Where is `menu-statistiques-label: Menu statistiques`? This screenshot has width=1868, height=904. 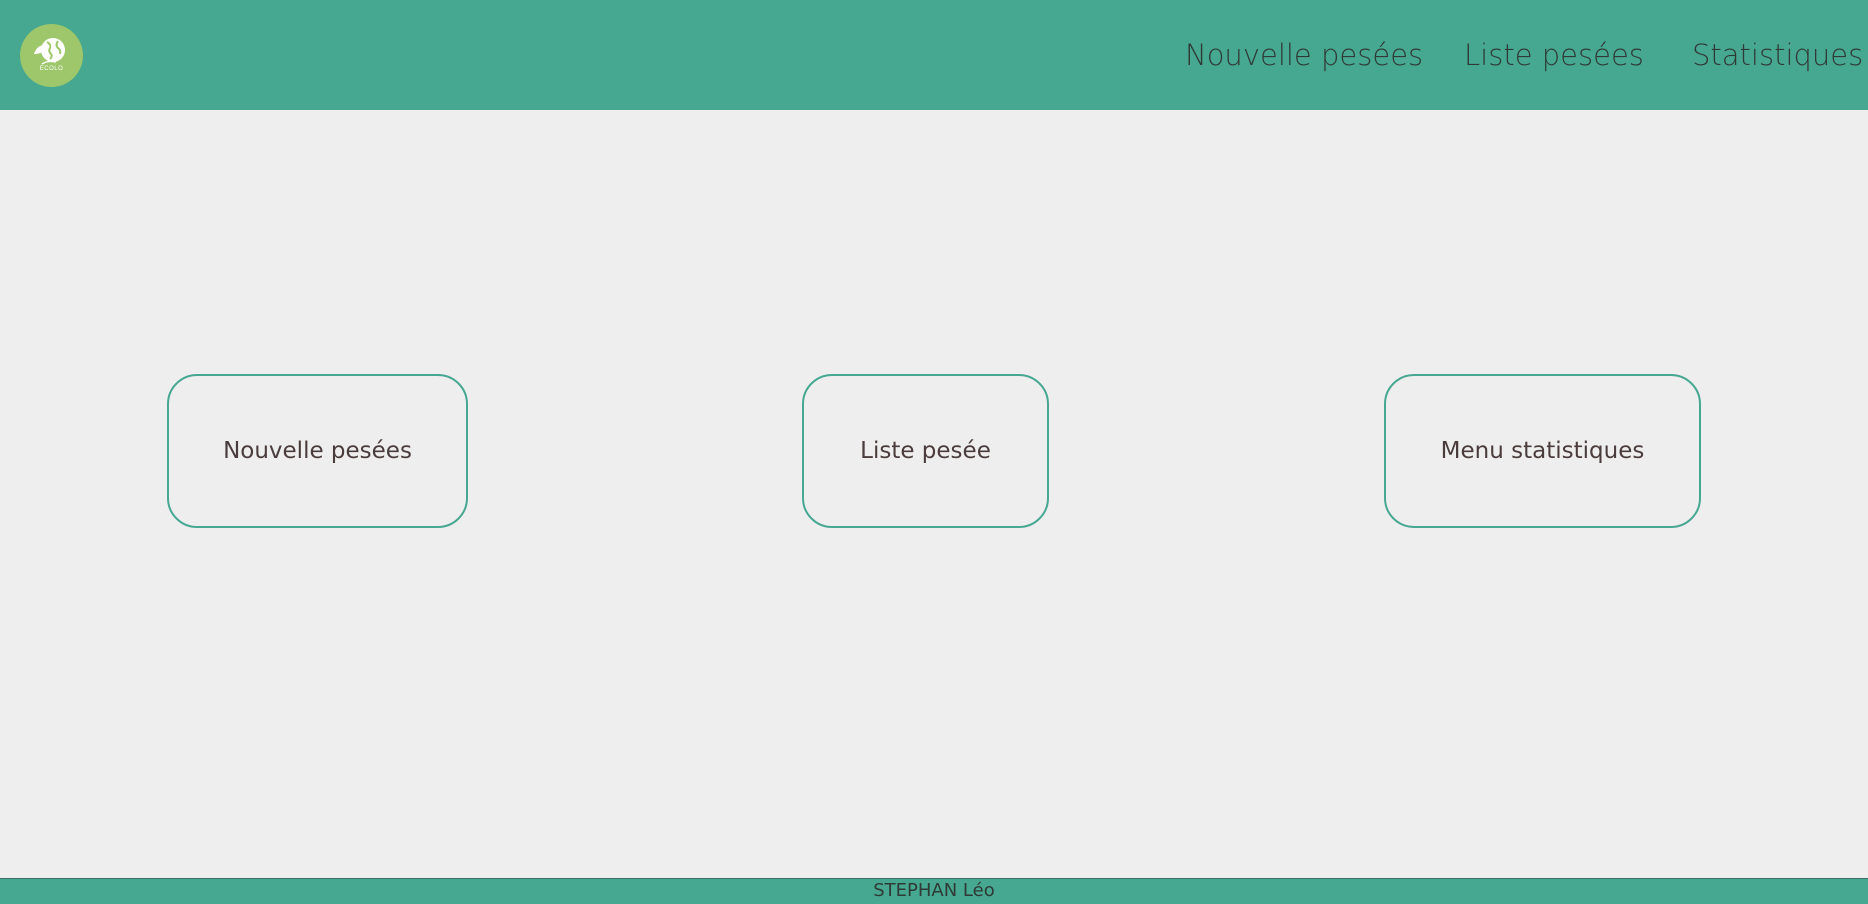 menu-statistiques-label: Menu statistiques is located at coordinates (1542, 451).